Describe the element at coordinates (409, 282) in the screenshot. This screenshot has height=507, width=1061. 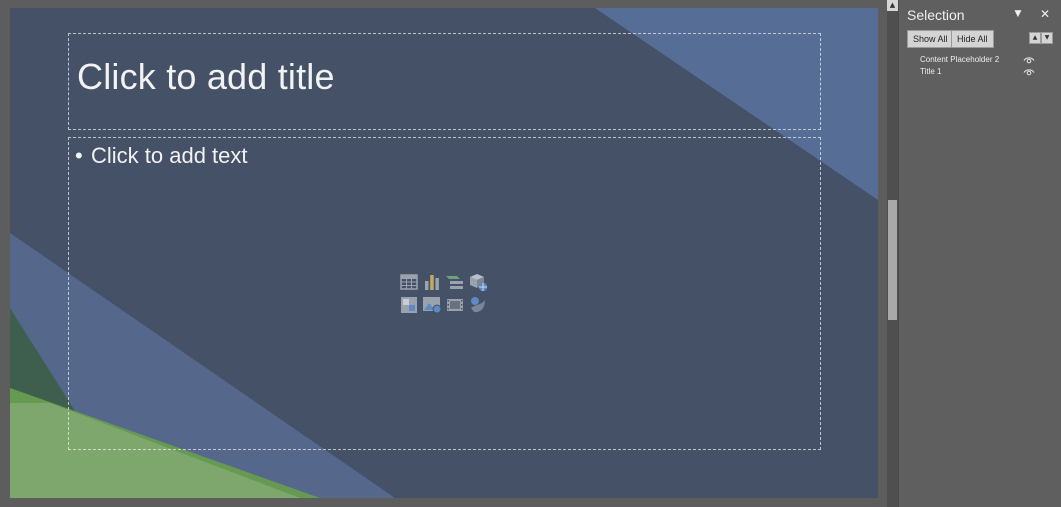
I see `insert-table-icon` at that location.